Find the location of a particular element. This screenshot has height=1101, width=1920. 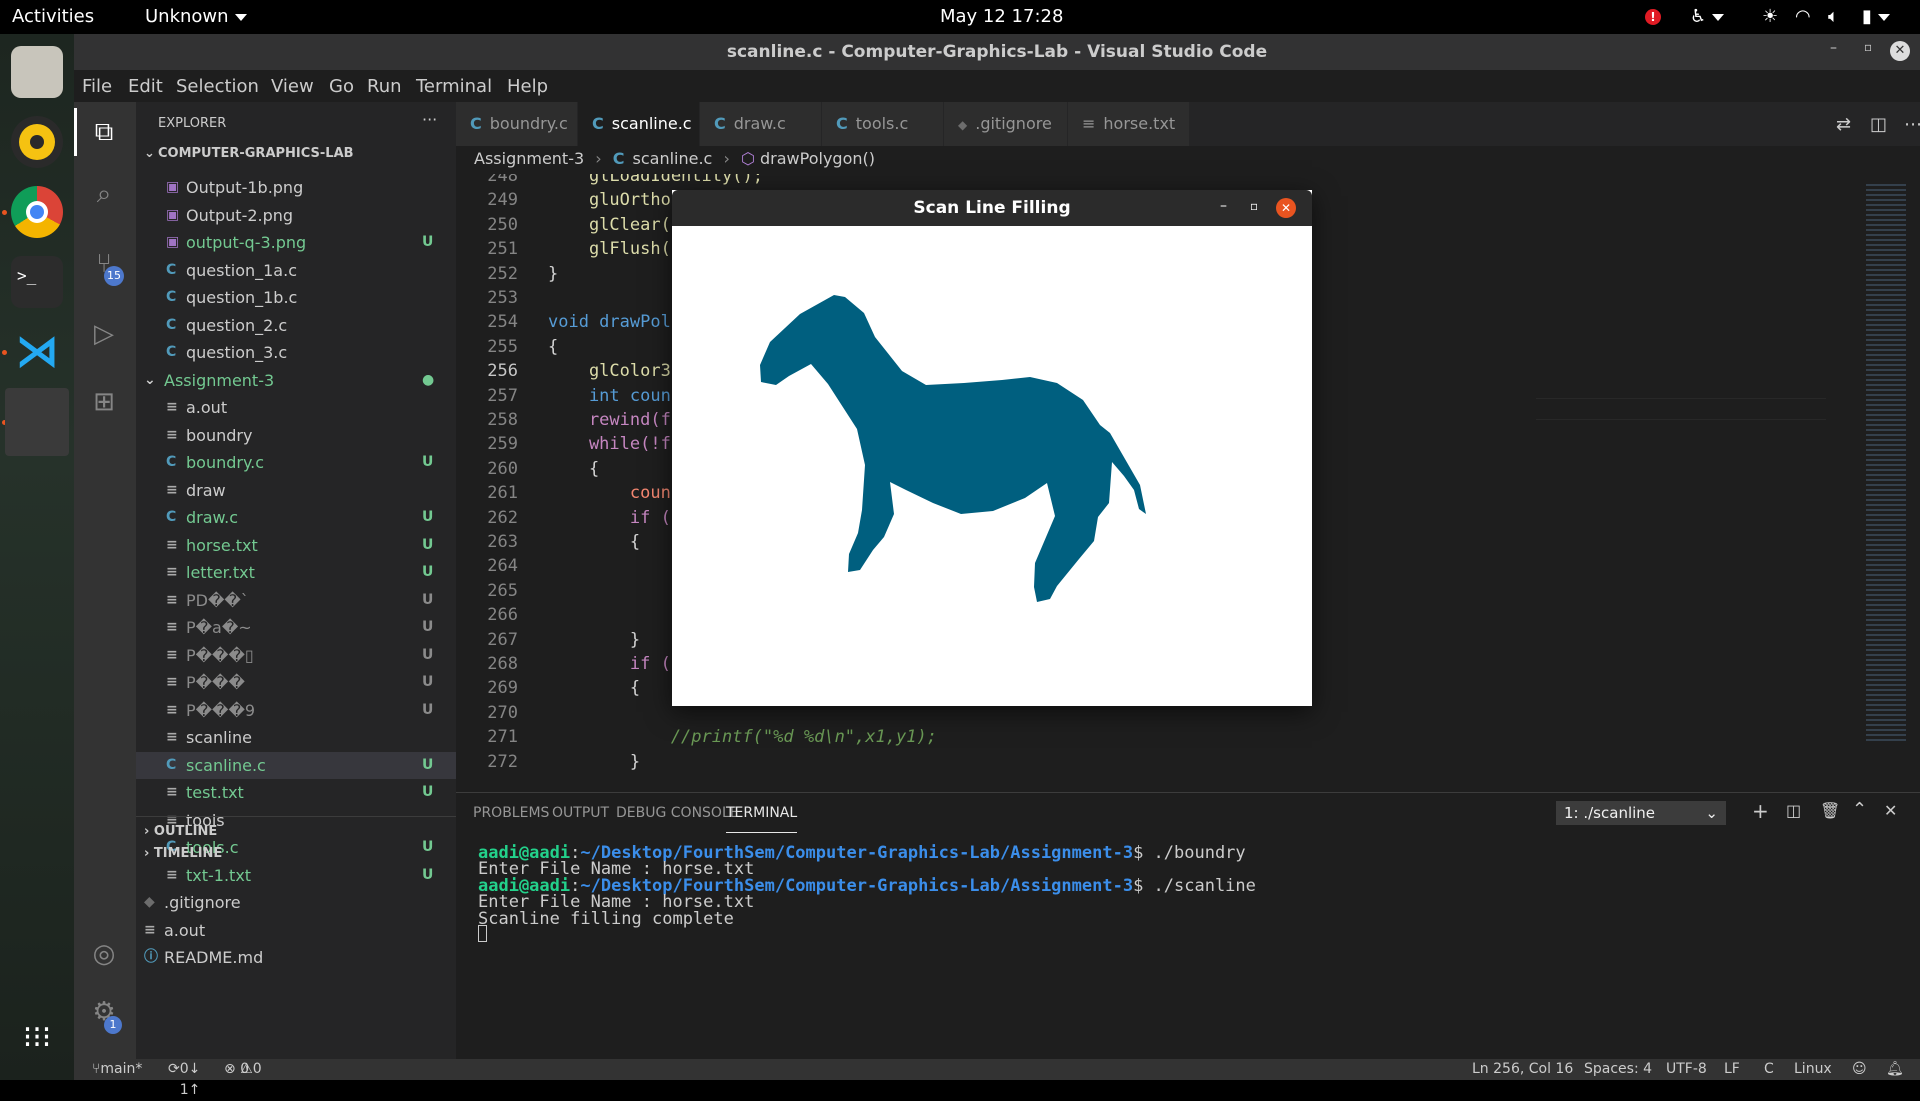

extensions-icon: ⊞ is located at coordinates (104, 402).